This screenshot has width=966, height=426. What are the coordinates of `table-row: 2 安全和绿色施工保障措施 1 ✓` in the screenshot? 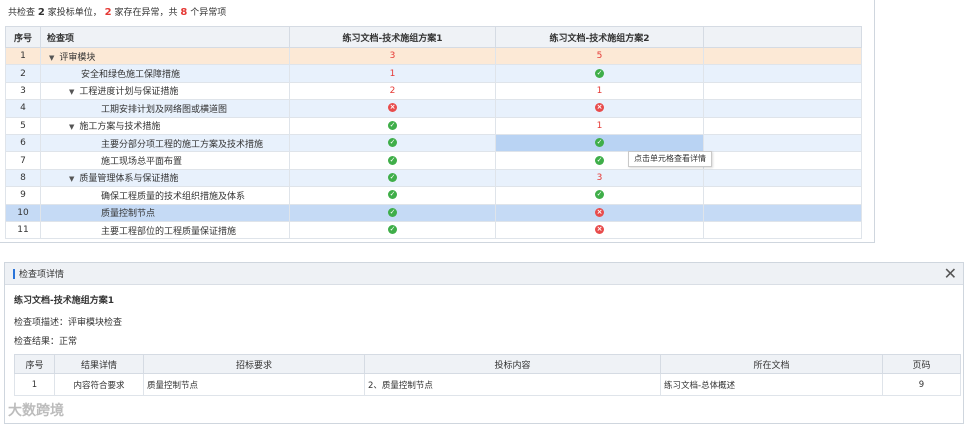 It's located at (433, 73).